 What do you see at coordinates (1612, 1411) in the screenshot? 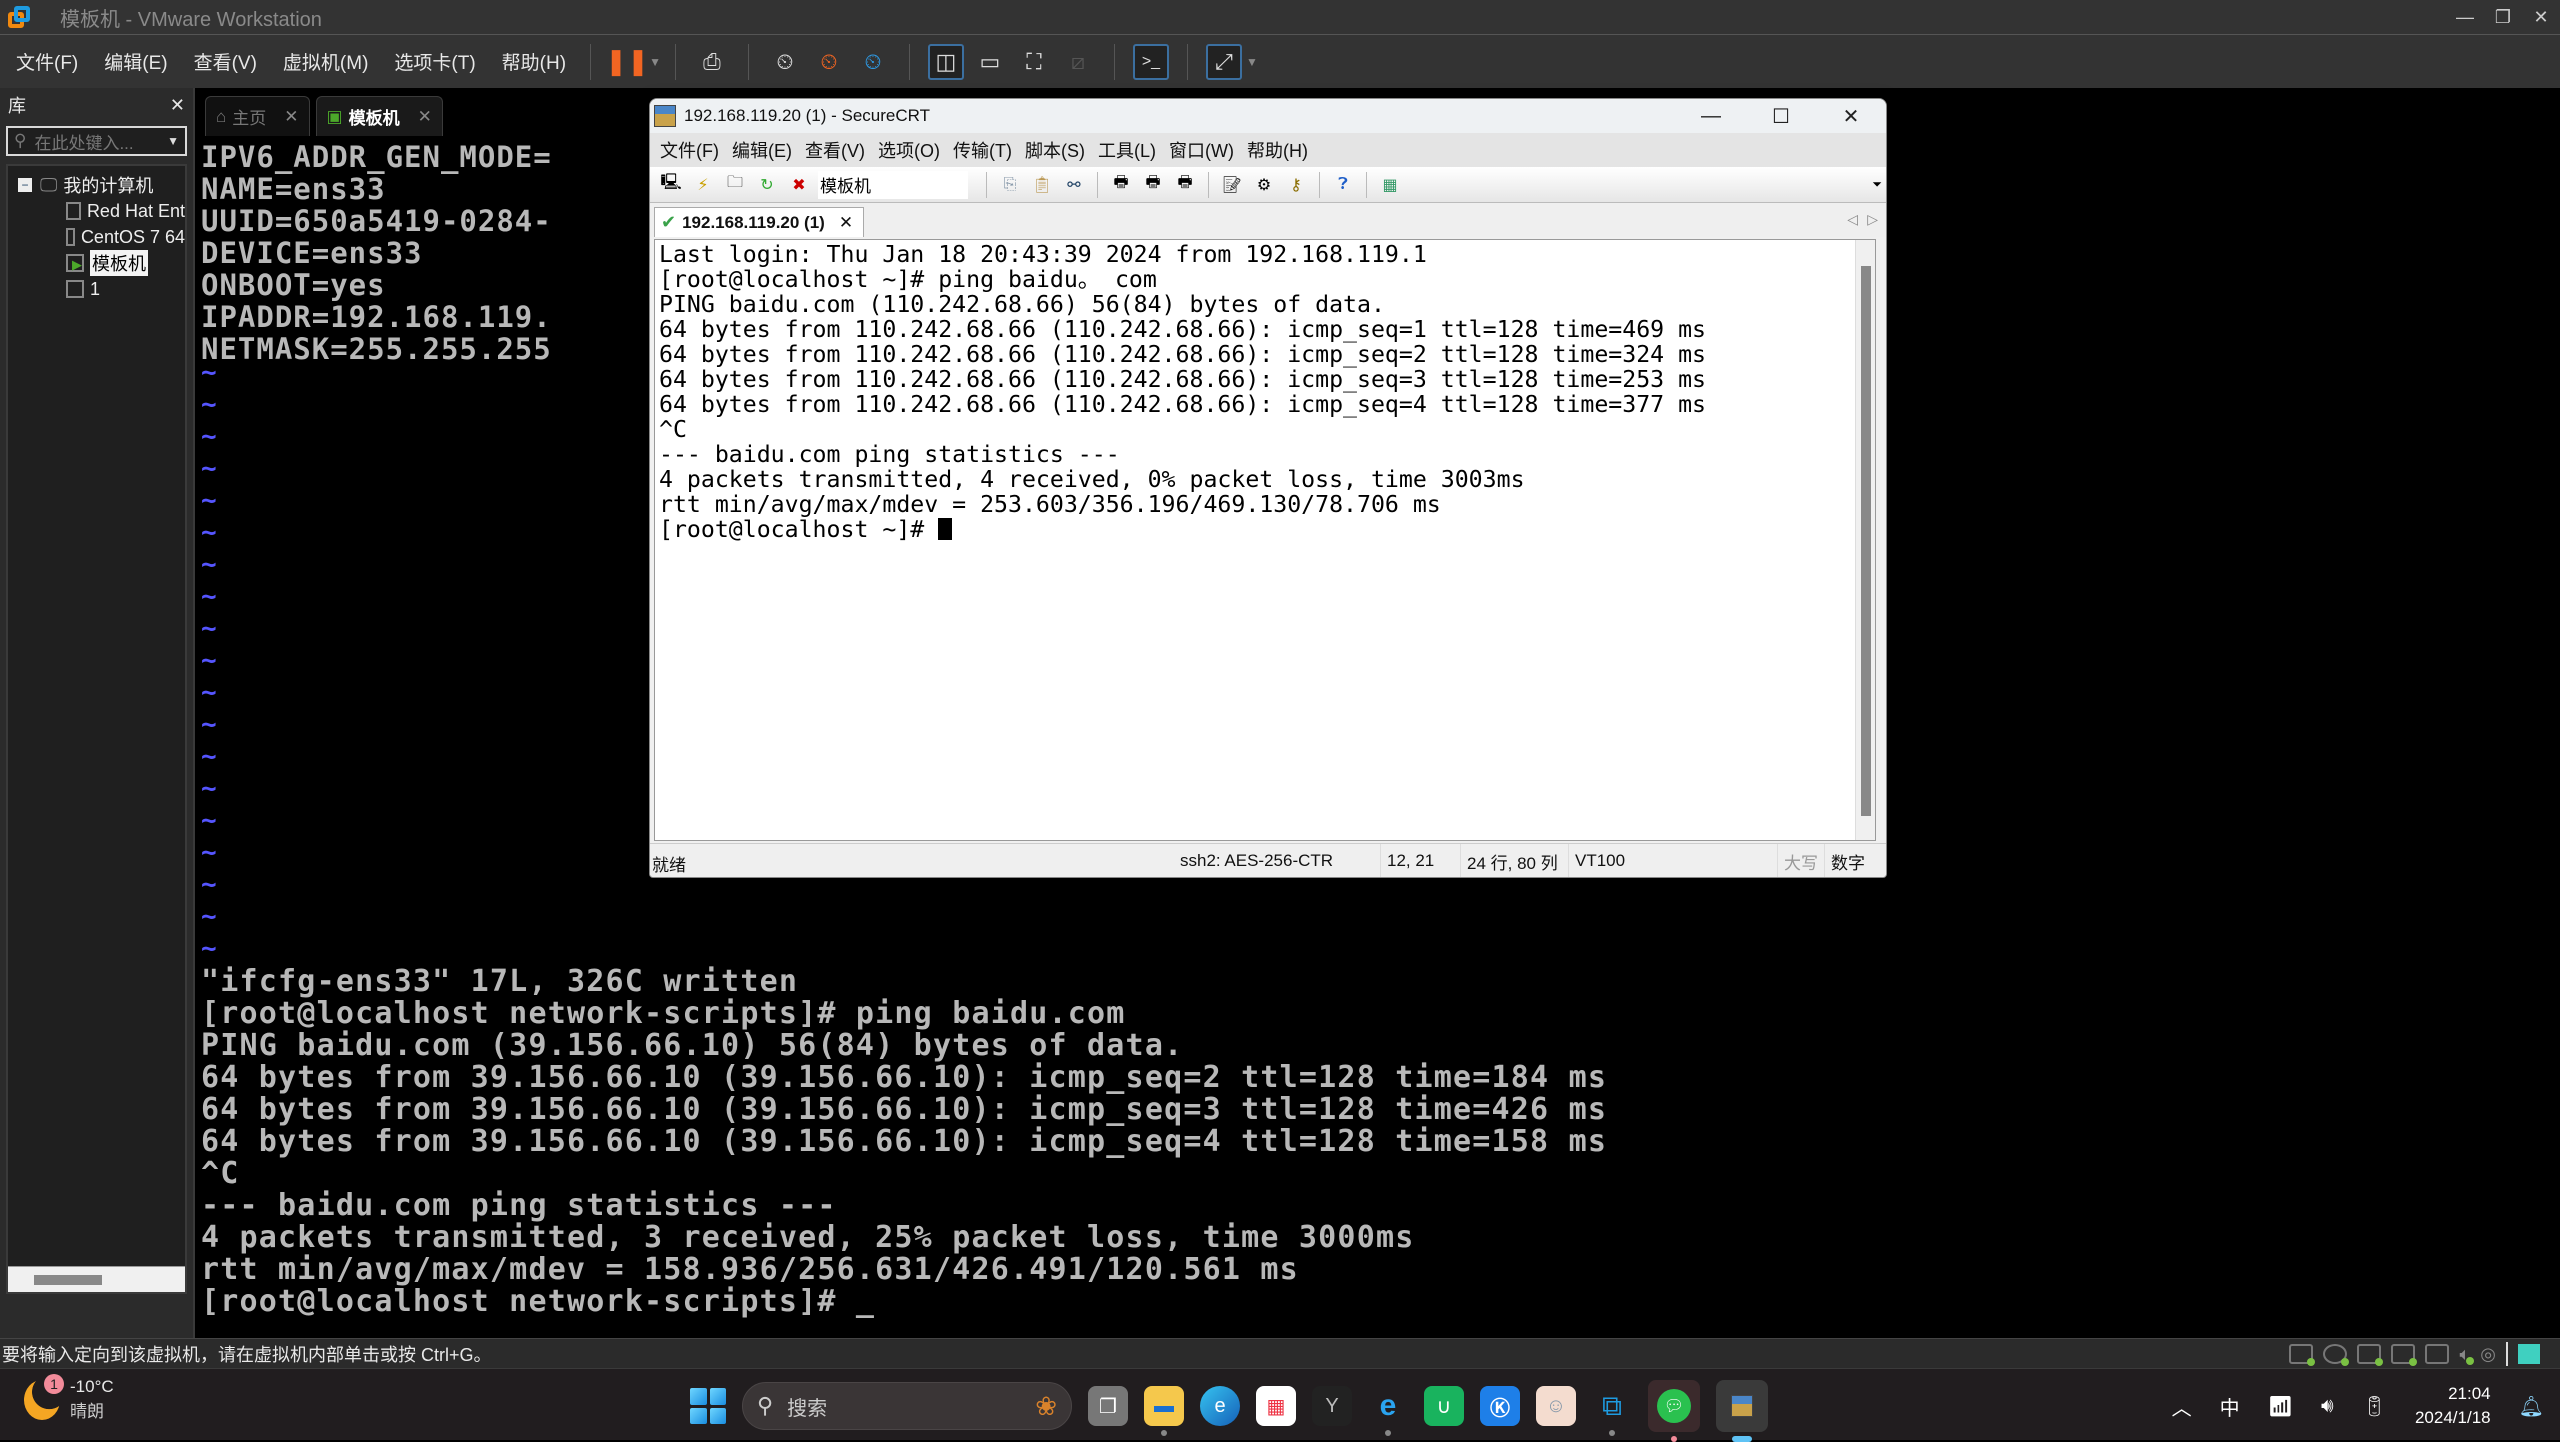
I see `vmware-taskbar-icon: ⧉` at bounding box center [1612, 1411].